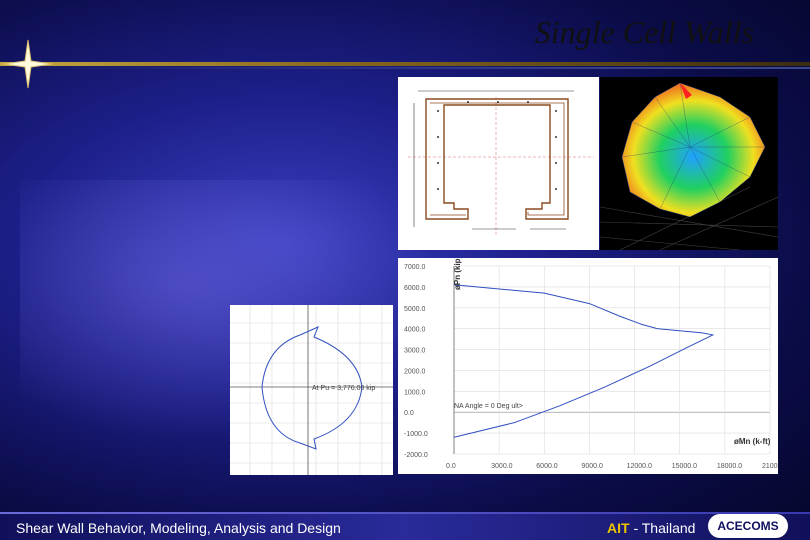 The height and width of the screenshot is (540, 810). Describe the element at coordinates (451, 466) in the screenshot. I see `x-tick-label: 0.0` at that location.